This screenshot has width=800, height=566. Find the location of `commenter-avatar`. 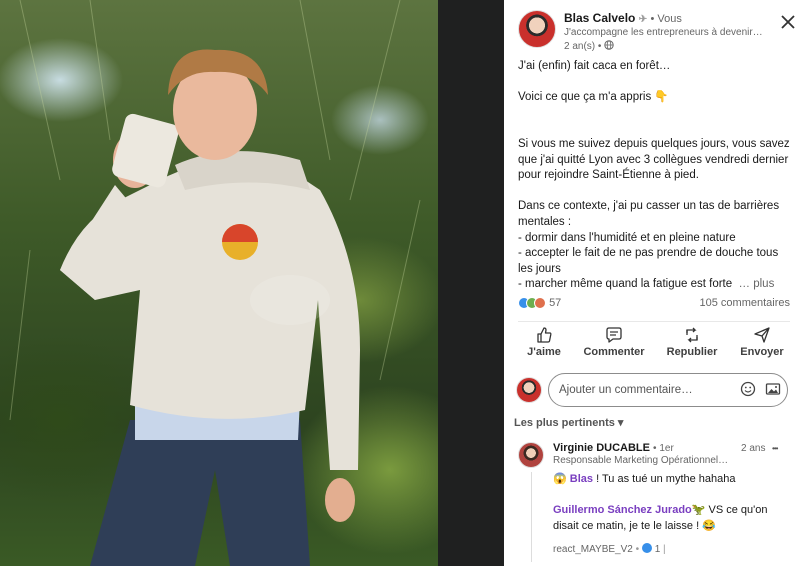

commenter-avatar is located at coordinates (531, 455).